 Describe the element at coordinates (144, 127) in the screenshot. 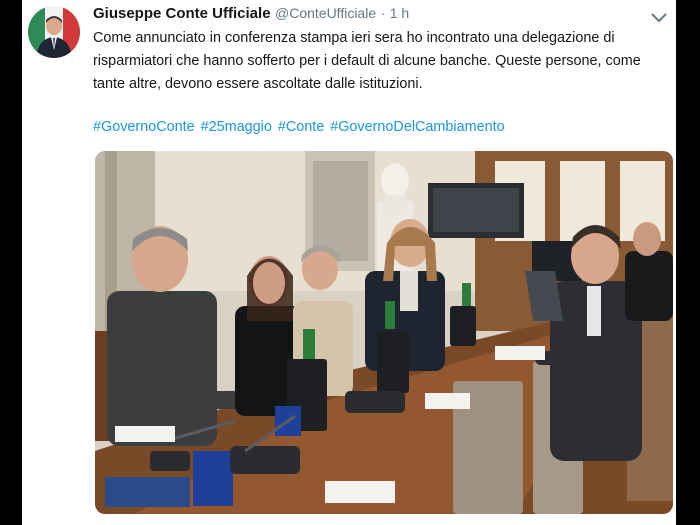

I see `hashtag-link: #GovernoConte` at that location.